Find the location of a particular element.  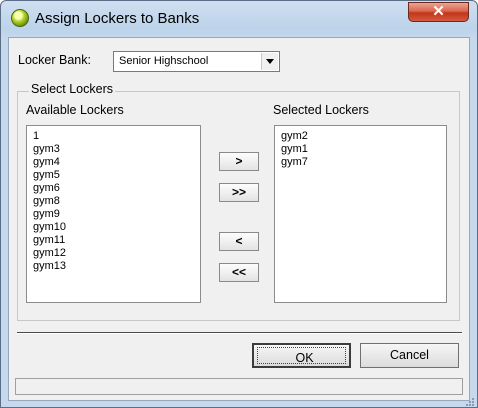

ok-button-label: OK is located at coordinates (304, 358).